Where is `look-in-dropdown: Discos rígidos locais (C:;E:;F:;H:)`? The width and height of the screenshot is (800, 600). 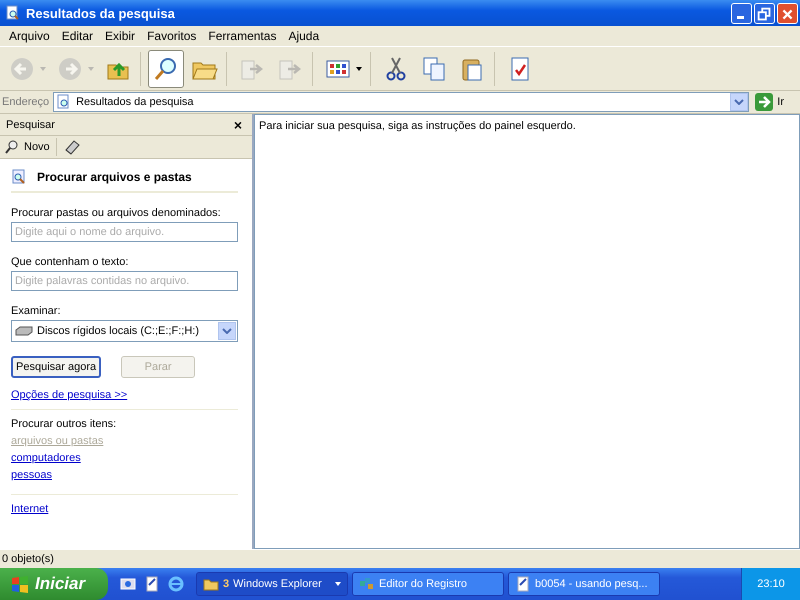 look-in-dropdown: Discos rígidos locais (C:;E:;F:;H:) is located at coordinates (124, 331).